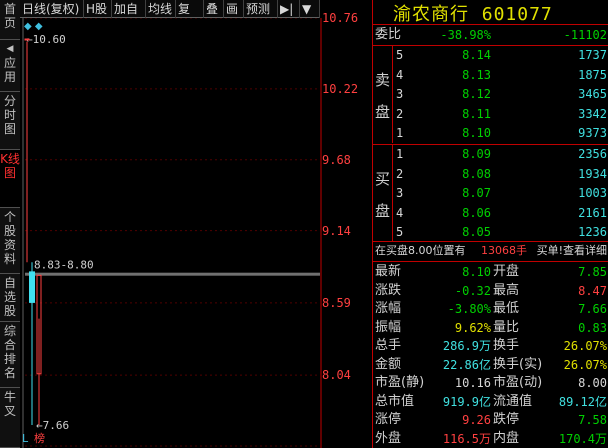 This screenshot has width=608, height=448. I want to click on stat-label: 跌停, so click(506, 419).